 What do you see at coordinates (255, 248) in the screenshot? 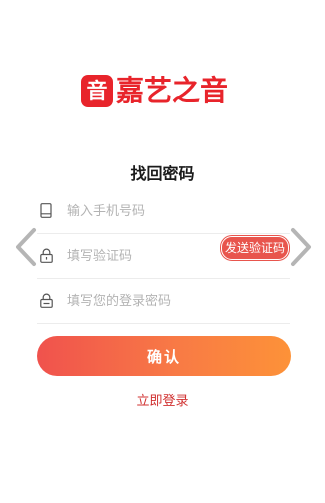
I see `send-code-button: 发送验证码` at bounding box center [255, 248].